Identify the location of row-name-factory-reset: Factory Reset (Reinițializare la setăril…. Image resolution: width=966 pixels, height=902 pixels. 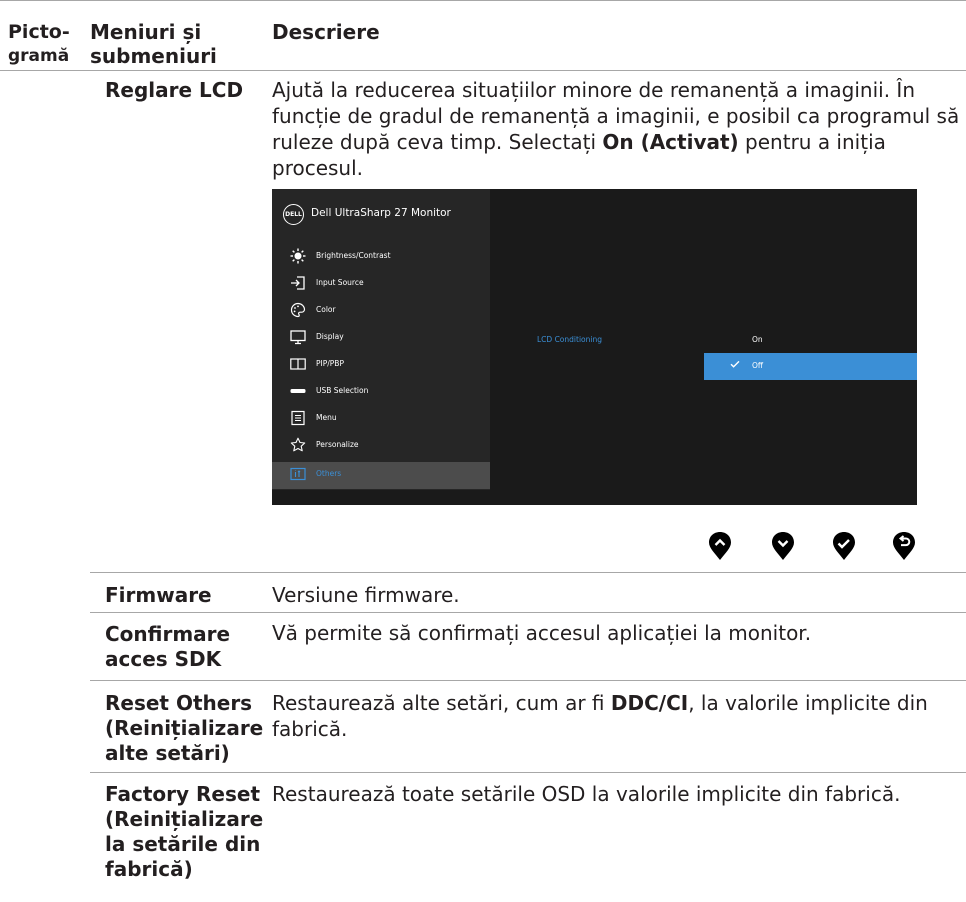
(184, 831).